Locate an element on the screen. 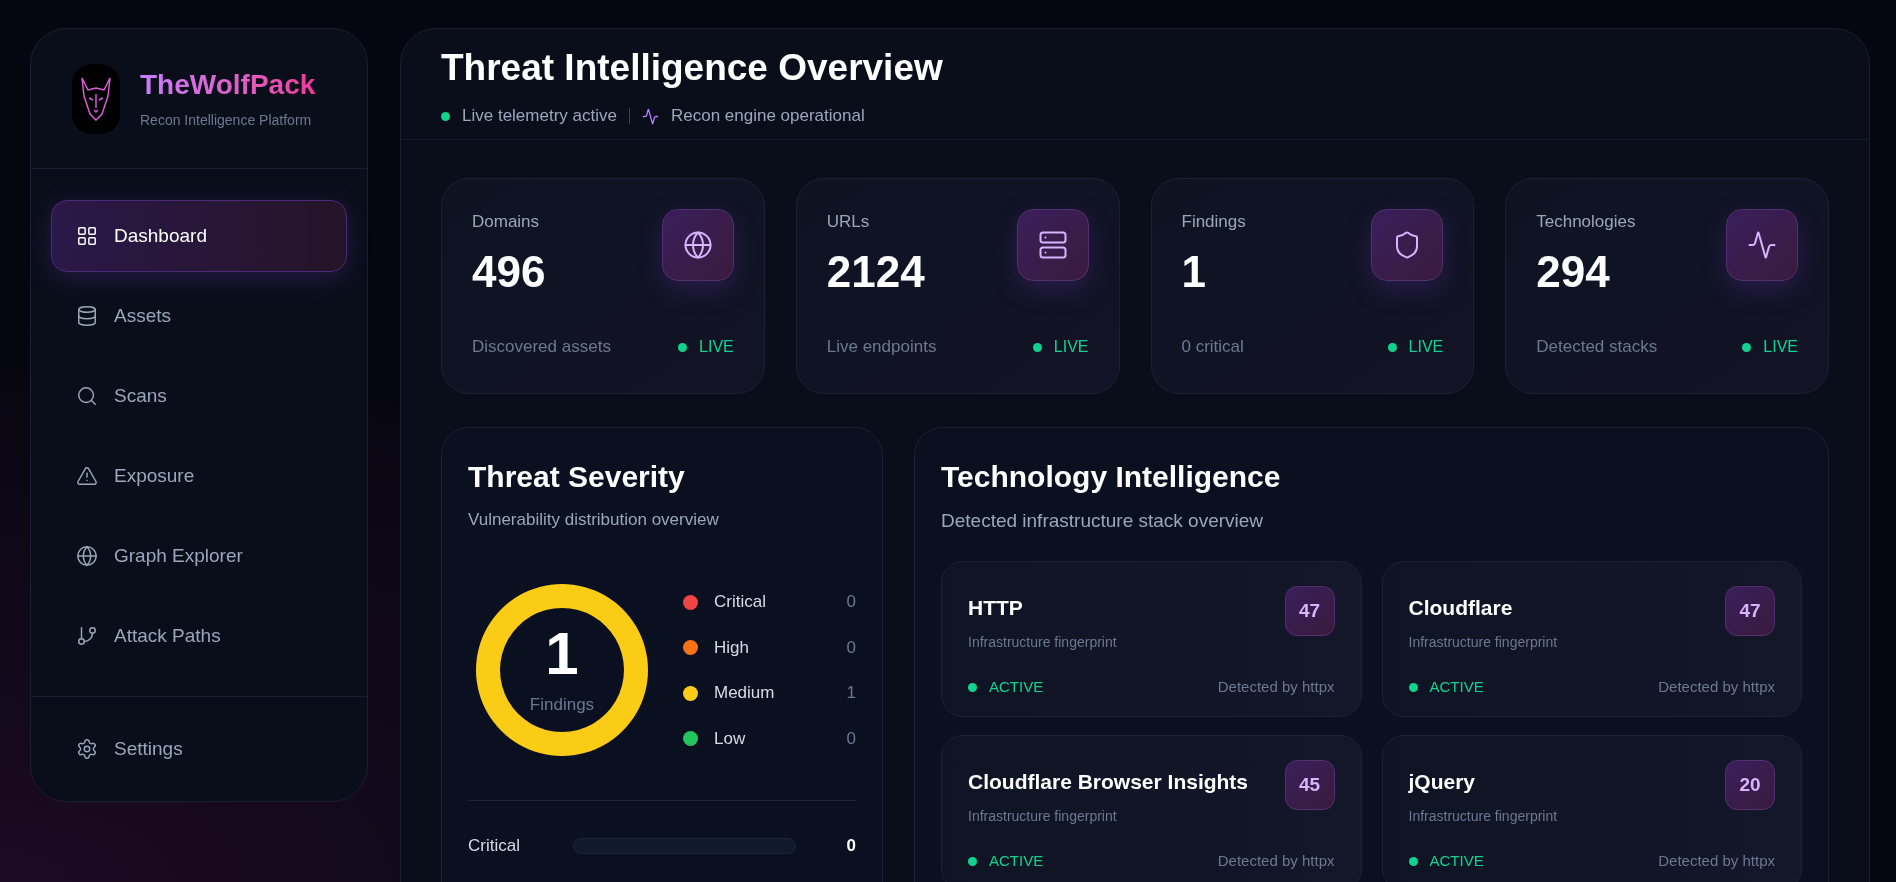 The height and width of the screenshot is (882, 1896). donut-total: 1 is located at coordinates (562, 653).